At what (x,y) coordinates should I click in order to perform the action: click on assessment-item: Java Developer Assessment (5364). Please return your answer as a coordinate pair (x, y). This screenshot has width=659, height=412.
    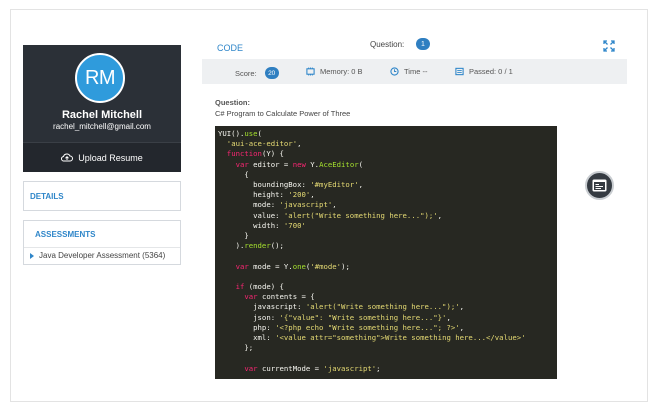
    Looking at the image, I should click on (97, 255).